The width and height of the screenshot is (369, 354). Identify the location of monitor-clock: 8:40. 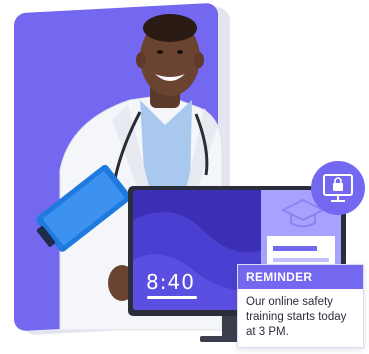
(170, 282).